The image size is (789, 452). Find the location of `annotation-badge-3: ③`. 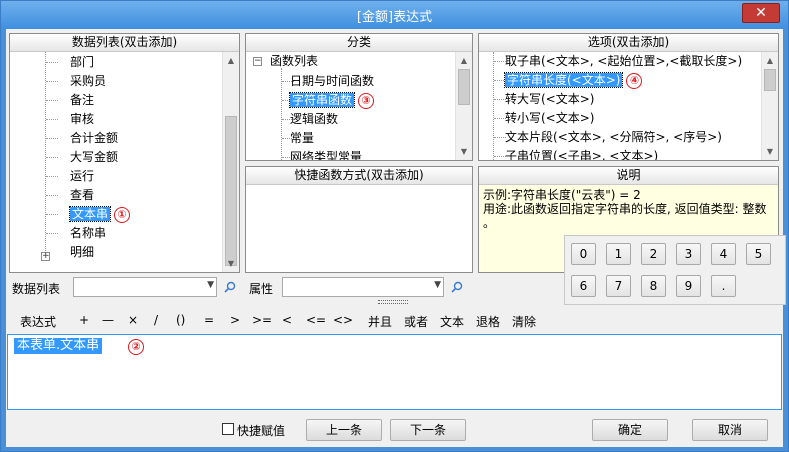

annotation-badge-3: ③ is located at coordinates (366, 100).